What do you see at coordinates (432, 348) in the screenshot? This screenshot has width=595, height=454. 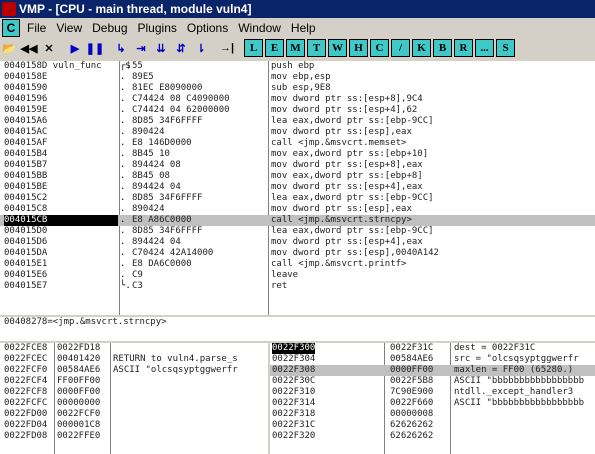 I see `stack-row: 0022F300 0022F31C dest = 0022F31C` at bounding box center [432, 348].